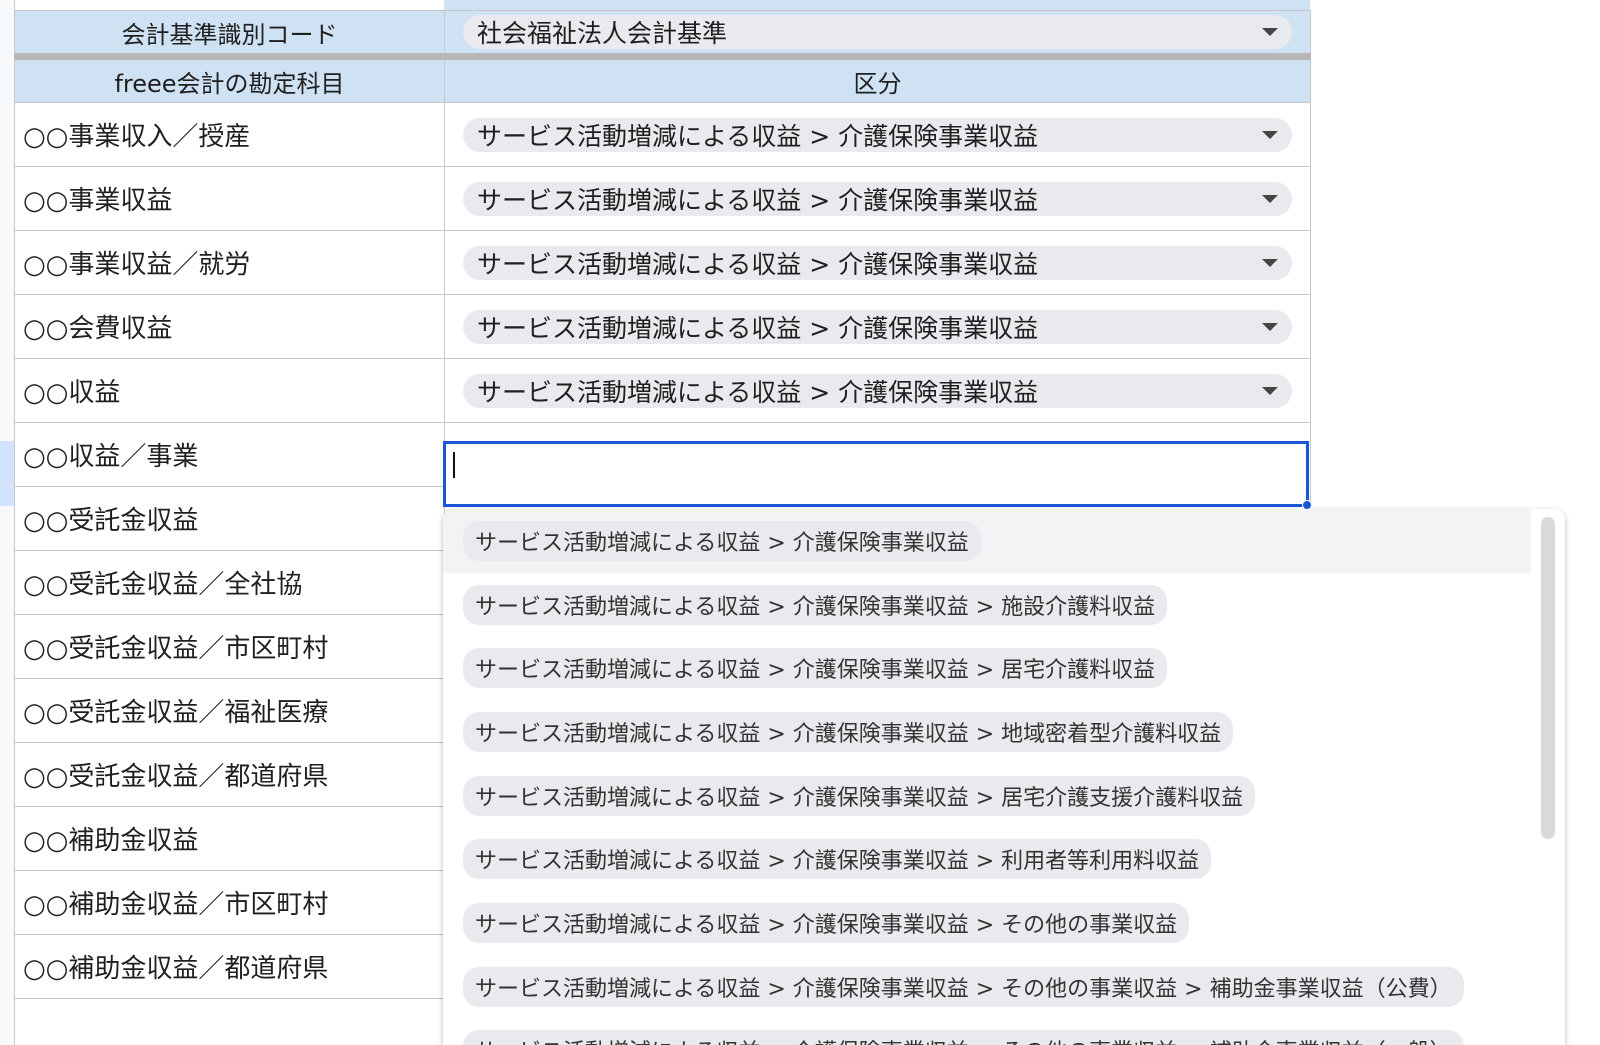 The height and width of the screenshot is (1045, 1600). What do you see at coordinates (229, 518) in the screenshot?
I see `account-name-cell: ○○受託金収益` at bounding box center [229, 518].